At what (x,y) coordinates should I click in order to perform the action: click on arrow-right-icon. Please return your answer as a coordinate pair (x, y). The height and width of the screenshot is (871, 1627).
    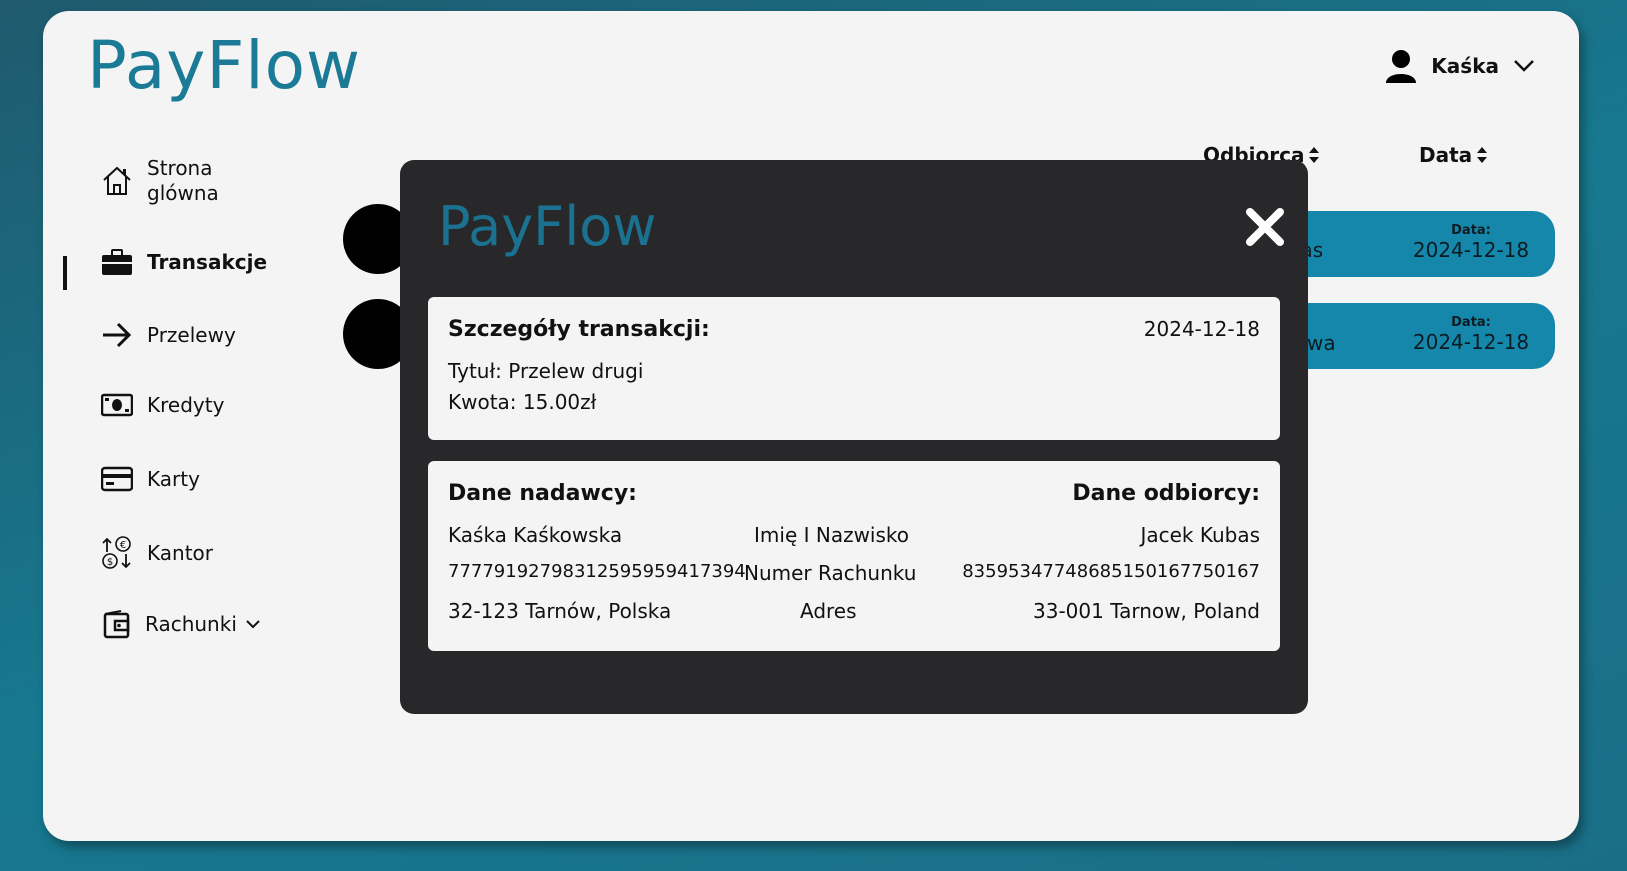
    Looking at the image, I should click on (117, 335).